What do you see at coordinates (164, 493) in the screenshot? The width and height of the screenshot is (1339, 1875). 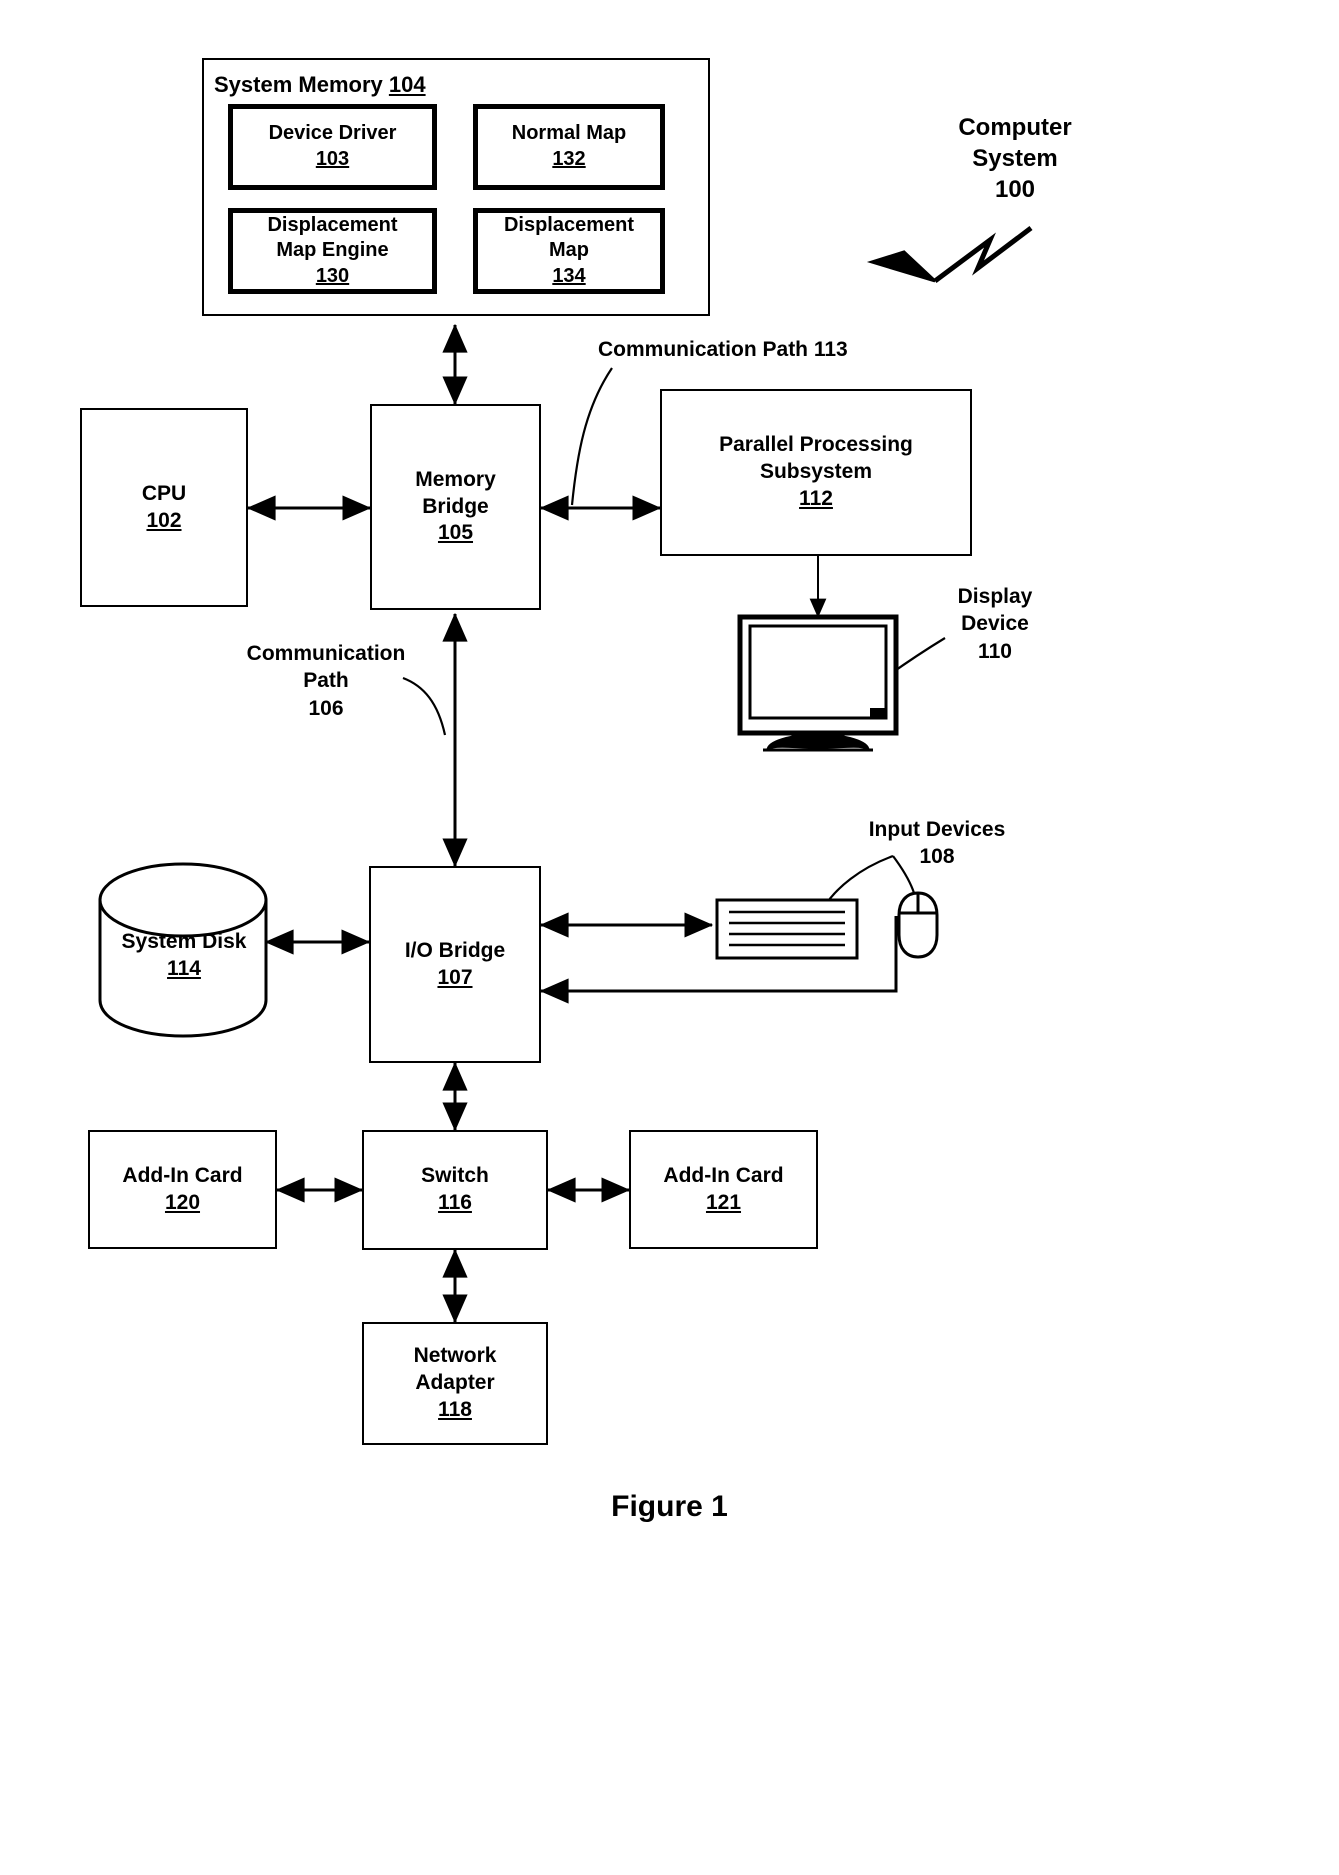 I see `block-cpu-line1: CPU` at bounding box center [164, 493].